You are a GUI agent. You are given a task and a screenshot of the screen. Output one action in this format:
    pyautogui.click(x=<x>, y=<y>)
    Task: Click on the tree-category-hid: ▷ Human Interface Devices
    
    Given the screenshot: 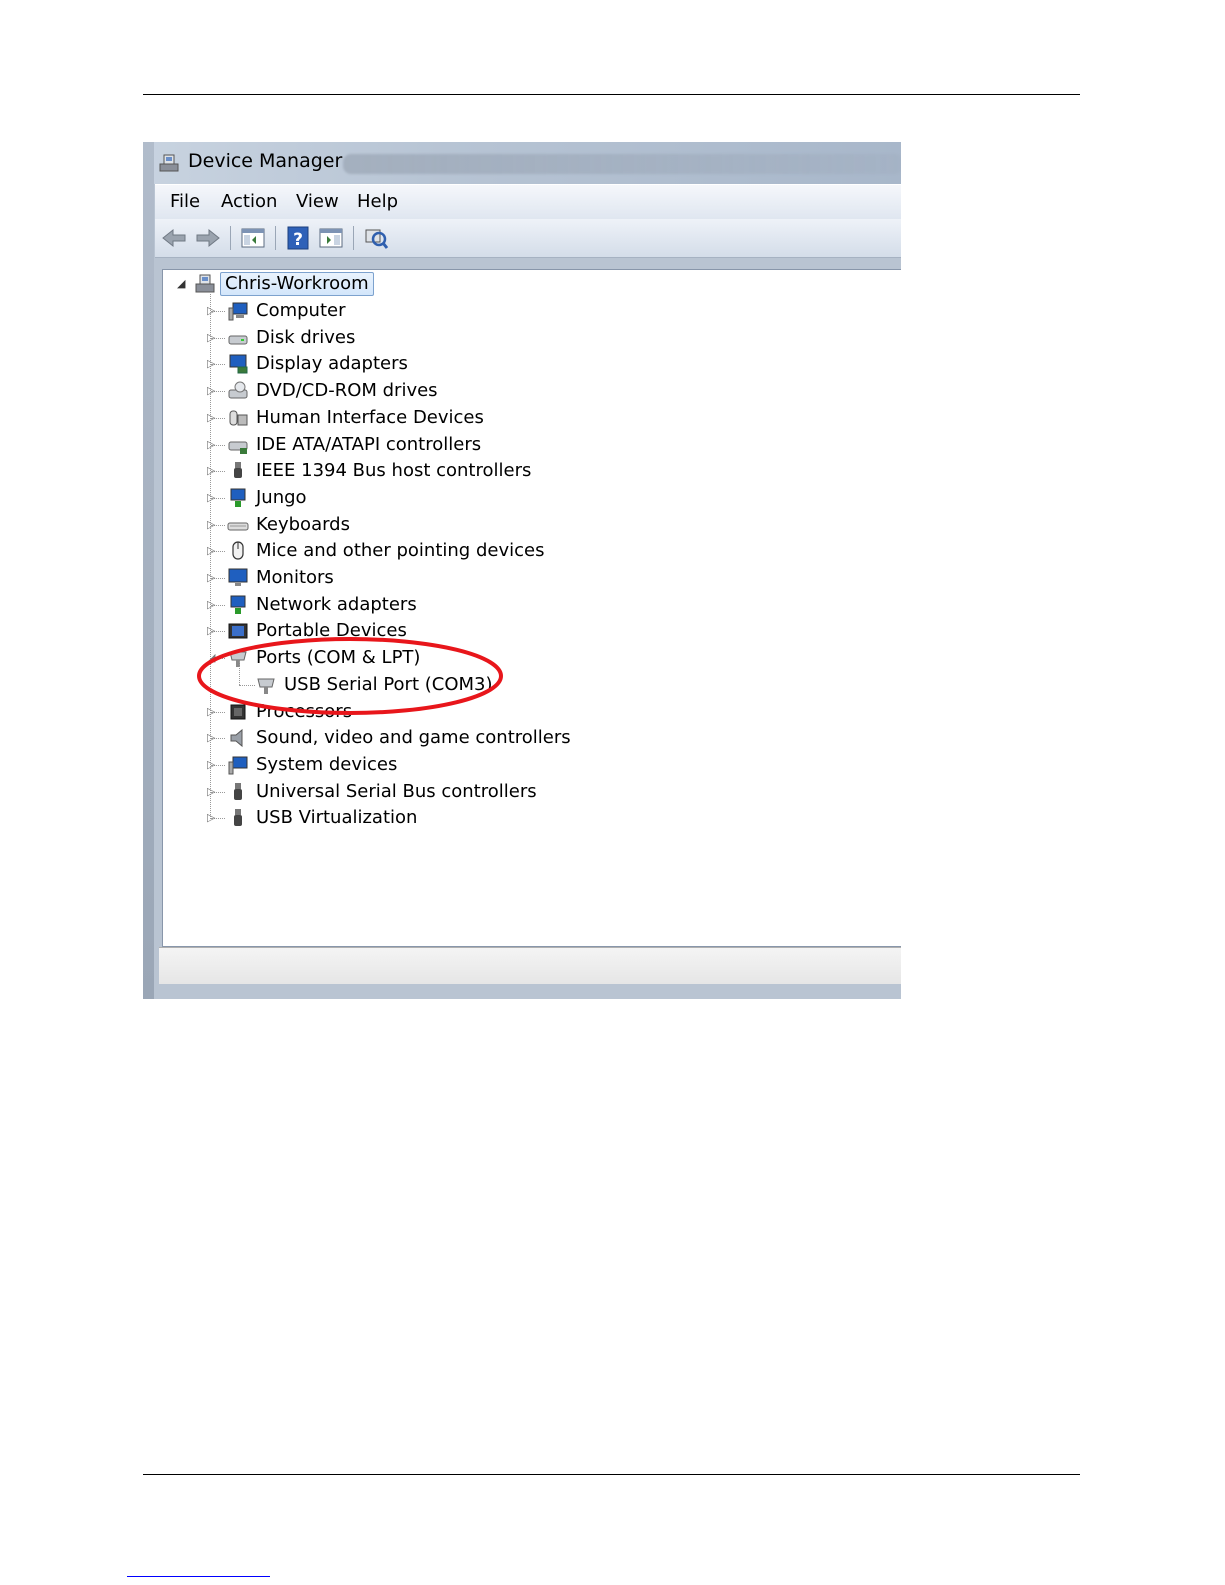 What is the action you would take?
    pyautogui.click(x=417, y=418)
    